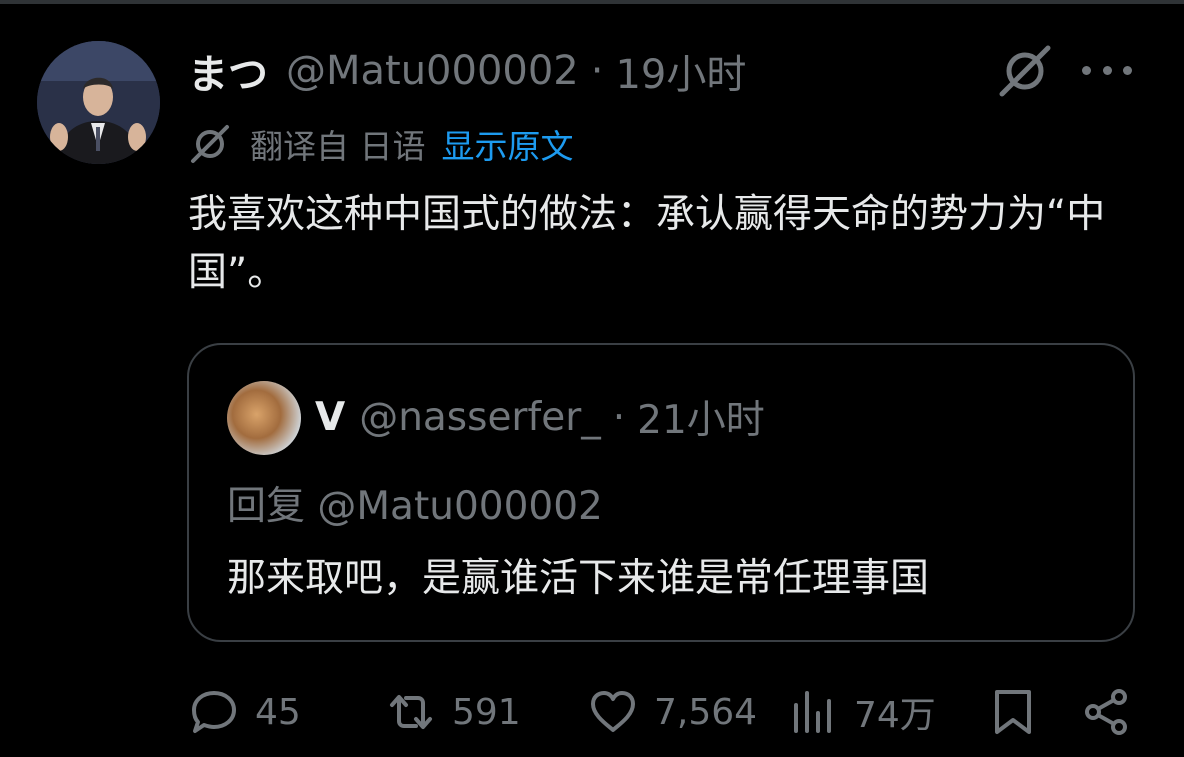  I want to click on quote-avatar, so click(264, 418).